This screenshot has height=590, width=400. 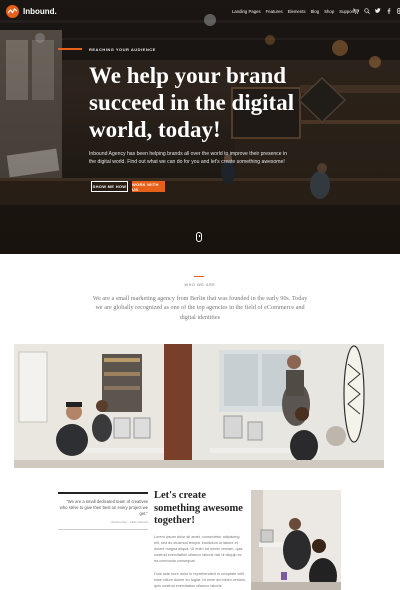 What do you see at coordinates (122, 49) in the screenshot?
I see `hero-kicker: REACHING YOUR AUDIENCE` at bounding box center [122, 49].